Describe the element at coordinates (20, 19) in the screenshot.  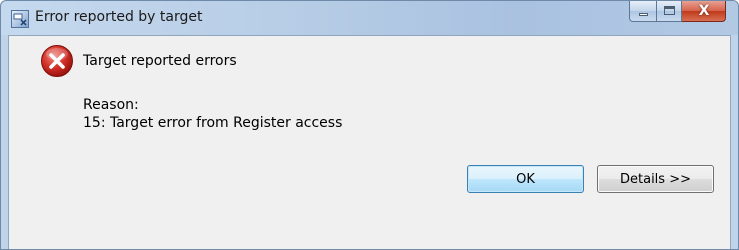
I see `app-icon` at that location.